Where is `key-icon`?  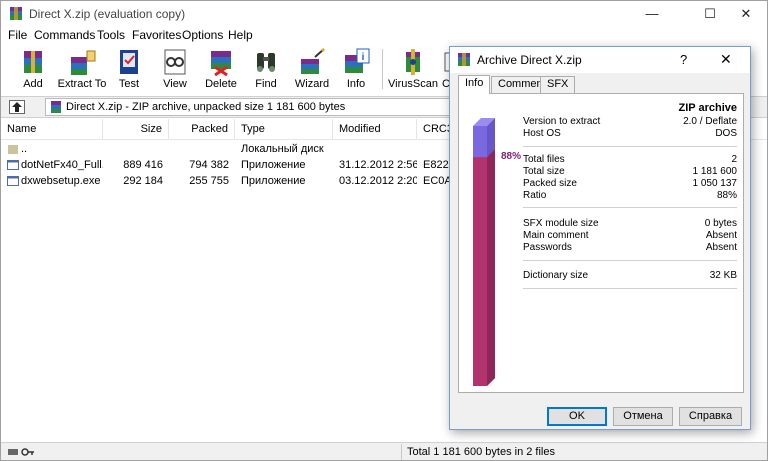 key-icon is located at coordinates (27, 452).